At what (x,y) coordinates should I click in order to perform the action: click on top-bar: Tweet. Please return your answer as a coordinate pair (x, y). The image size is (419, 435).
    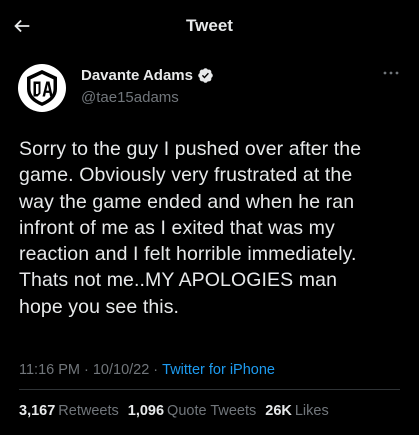
    Looking at the image, I should click on (209, 26).